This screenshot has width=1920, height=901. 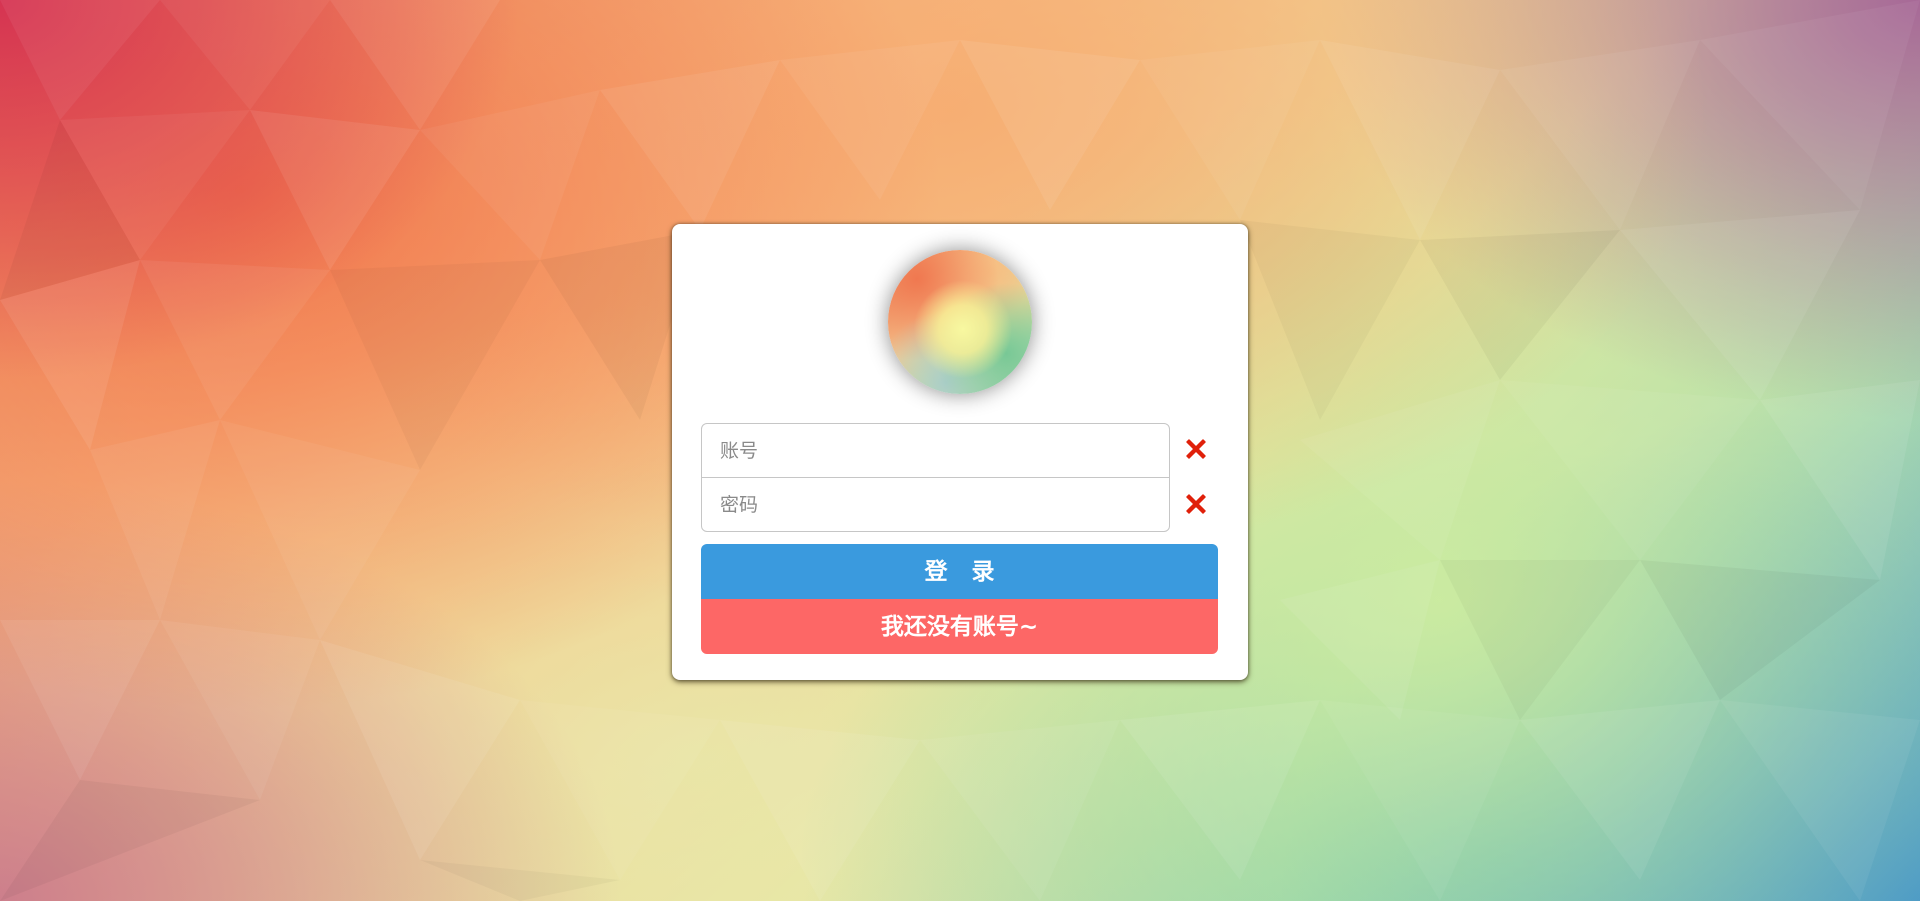 What do you see at coordinates (1196, 504) in the screenshot?
I see `clear-password-icon` at bounding box center [1196, 504].